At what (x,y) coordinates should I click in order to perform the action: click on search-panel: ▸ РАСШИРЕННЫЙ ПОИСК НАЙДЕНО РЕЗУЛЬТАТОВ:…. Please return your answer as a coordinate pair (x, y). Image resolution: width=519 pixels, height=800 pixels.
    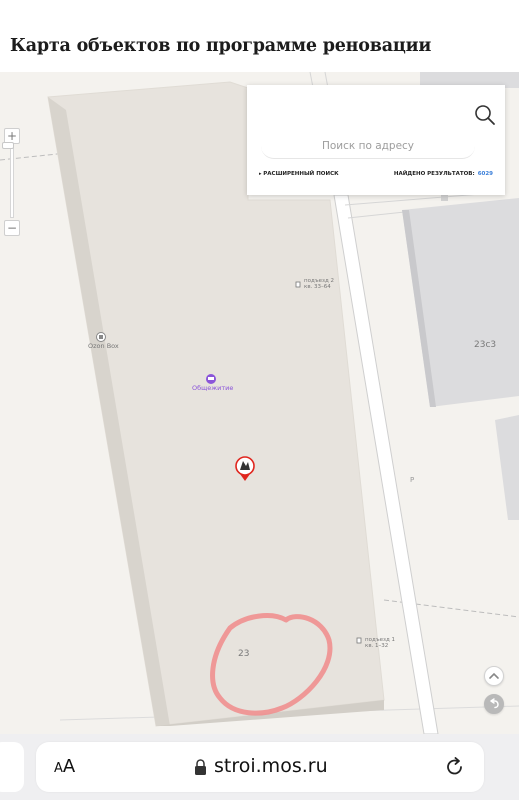
    Looking at the image, I should click on (376, 140).